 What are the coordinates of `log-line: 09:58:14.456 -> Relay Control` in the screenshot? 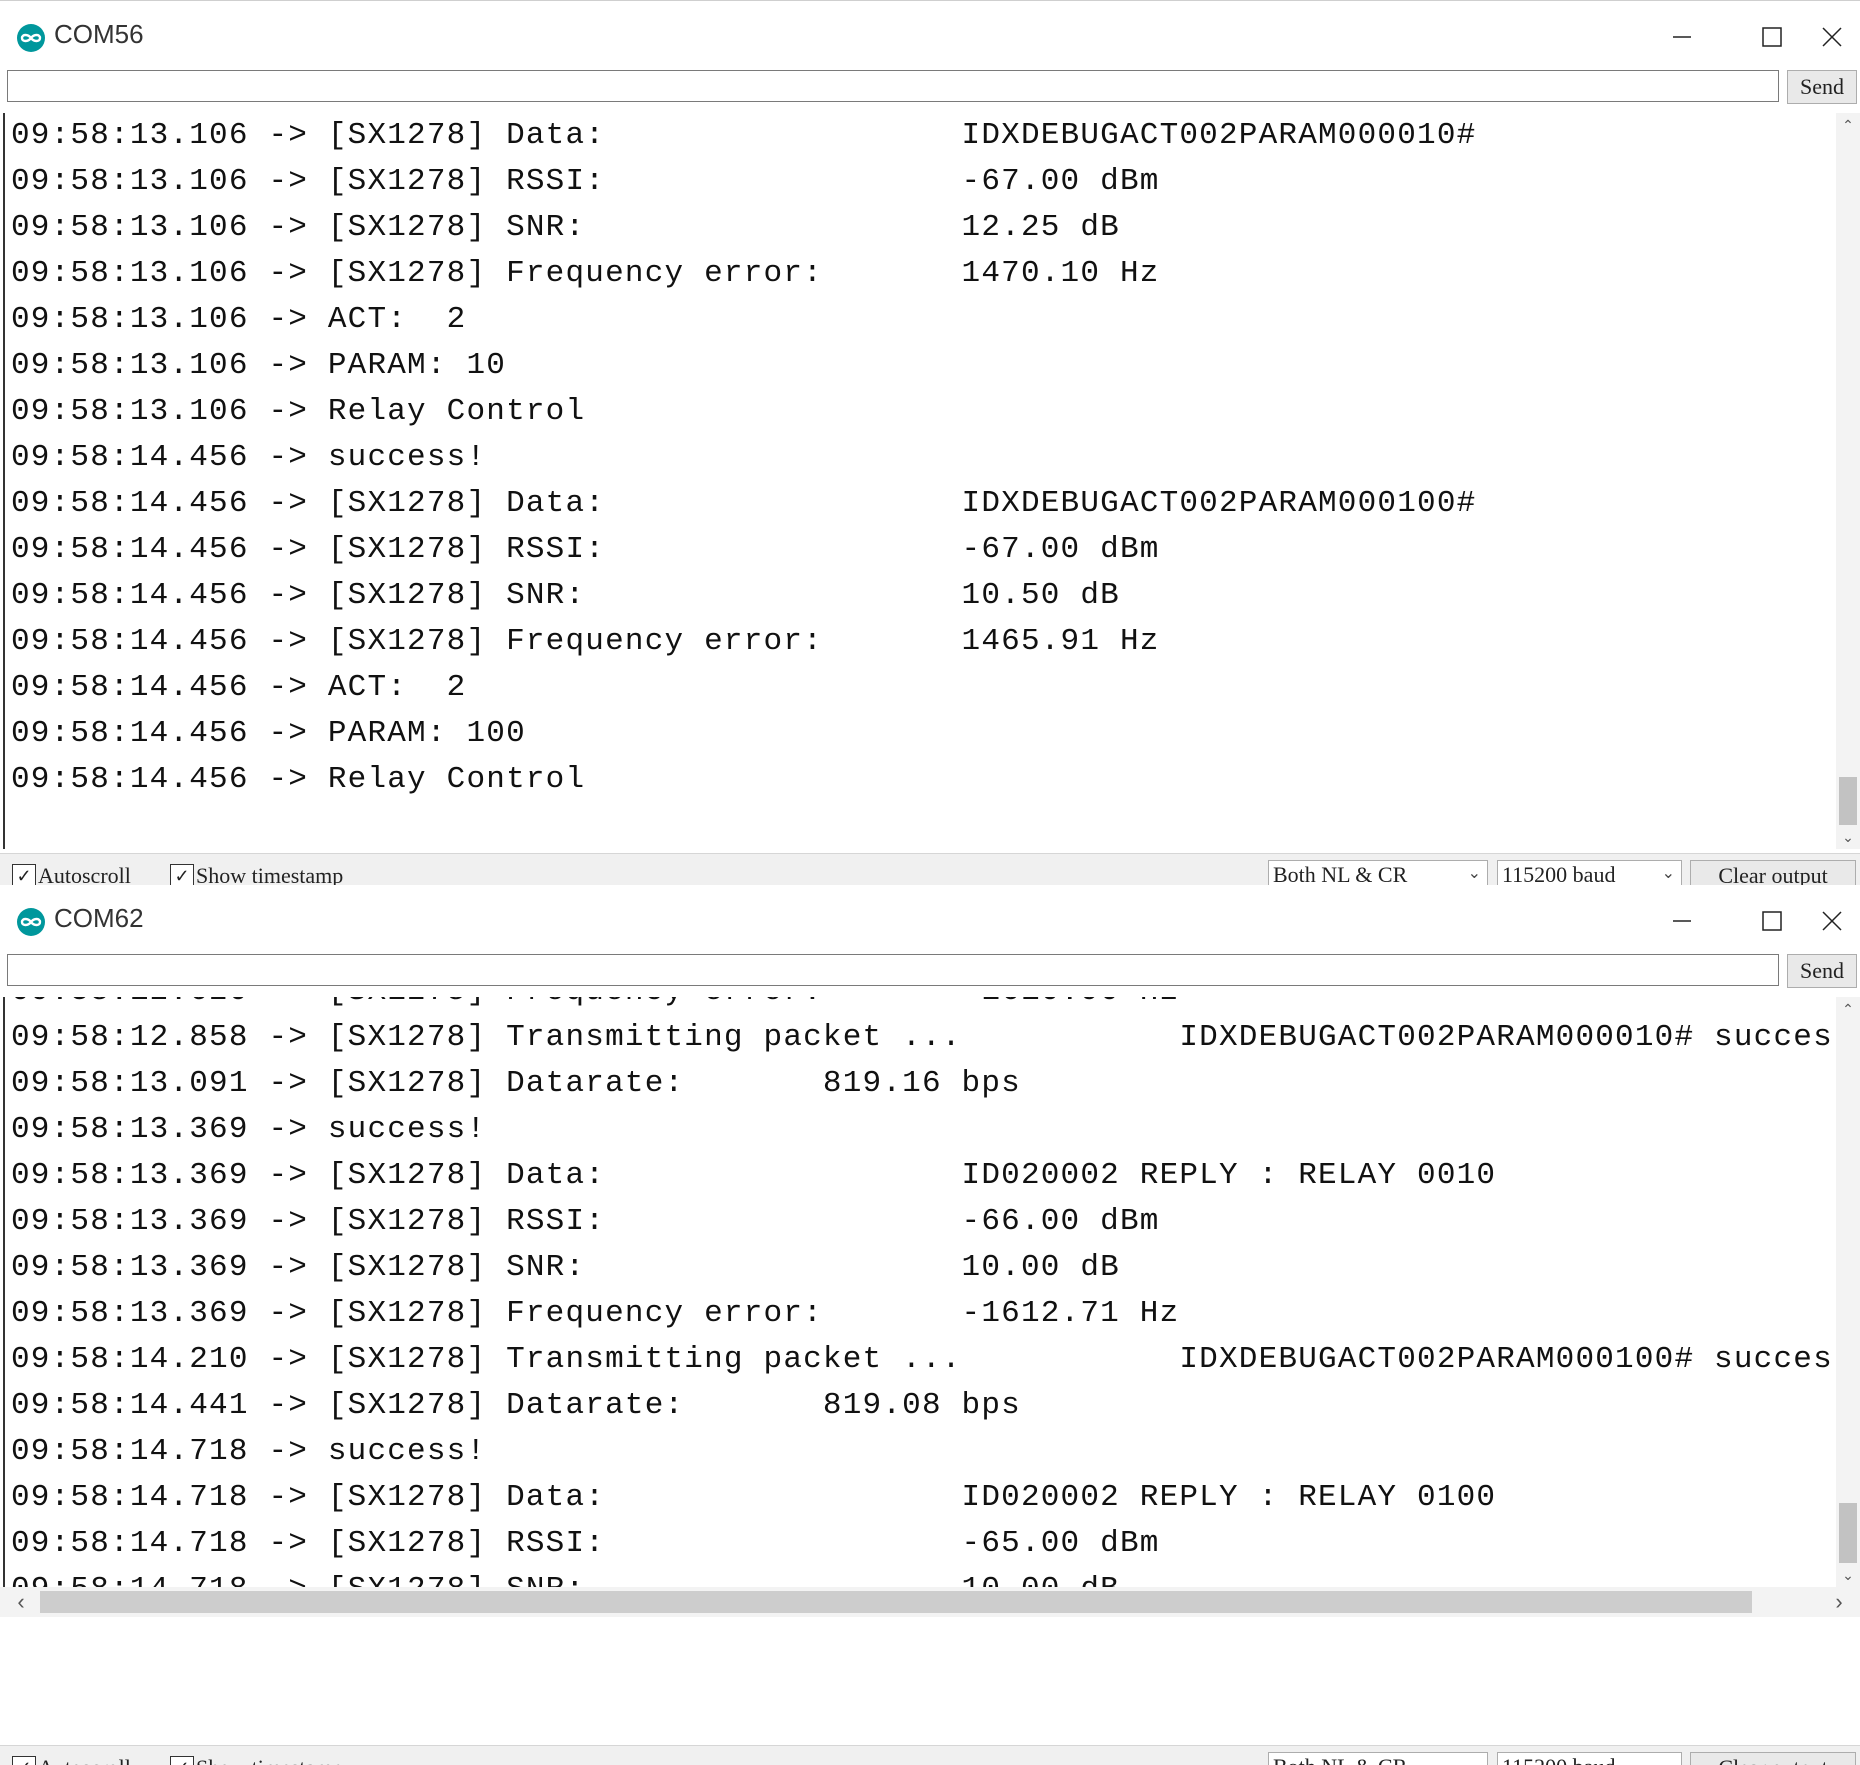 It's located at (298, 779).